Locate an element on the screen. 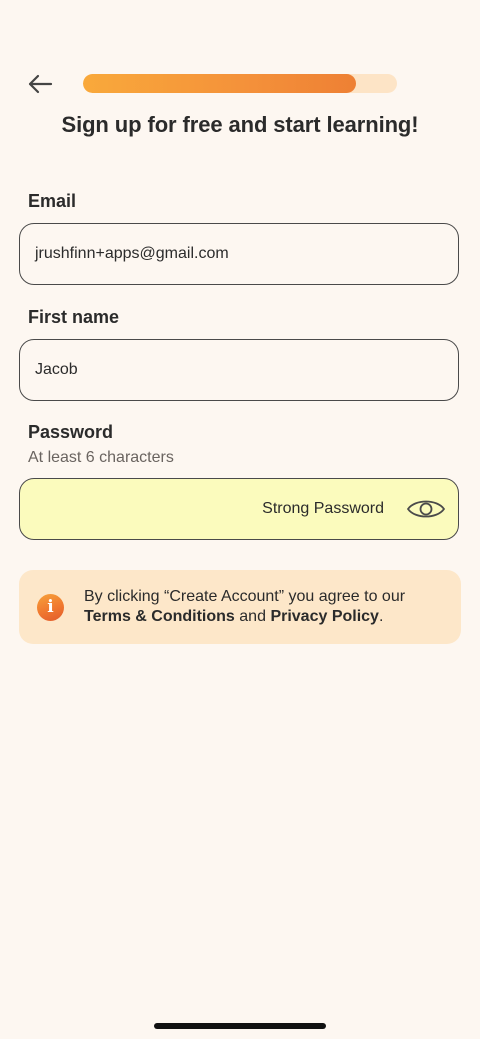 Image resolution: width=480 pixels, height=1039 pixels. eye-icon is located at coordinates (426, 509).